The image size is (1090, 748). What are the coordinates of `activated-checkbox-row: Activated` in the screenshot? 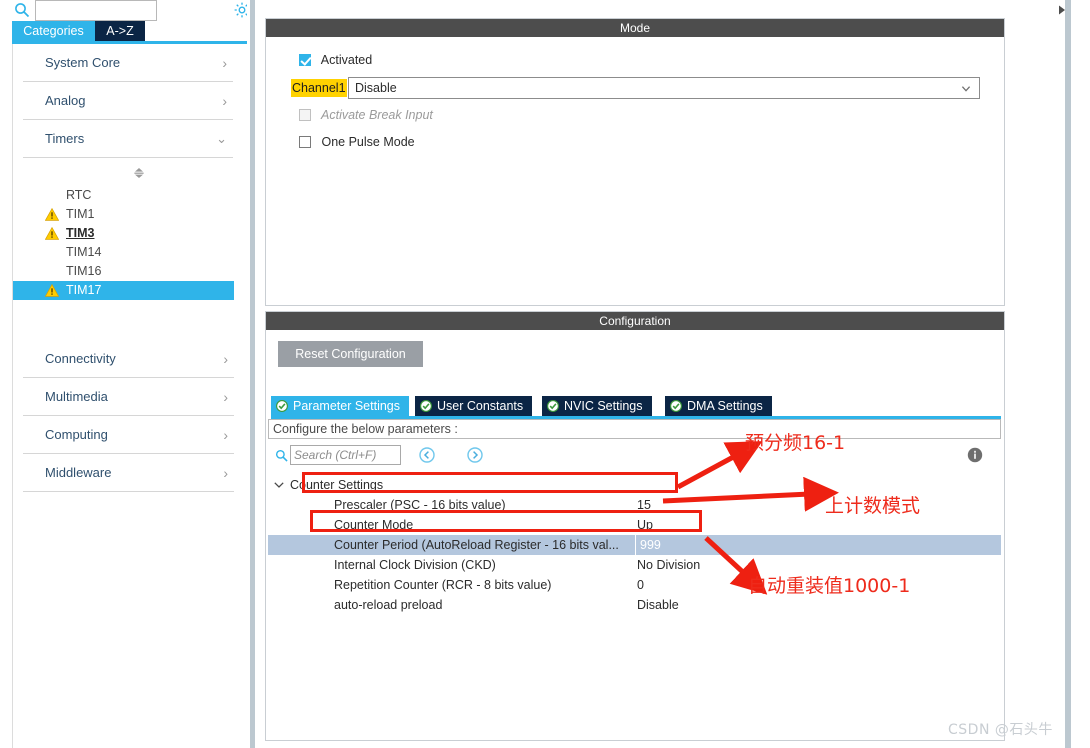 It's located at (335, 60).